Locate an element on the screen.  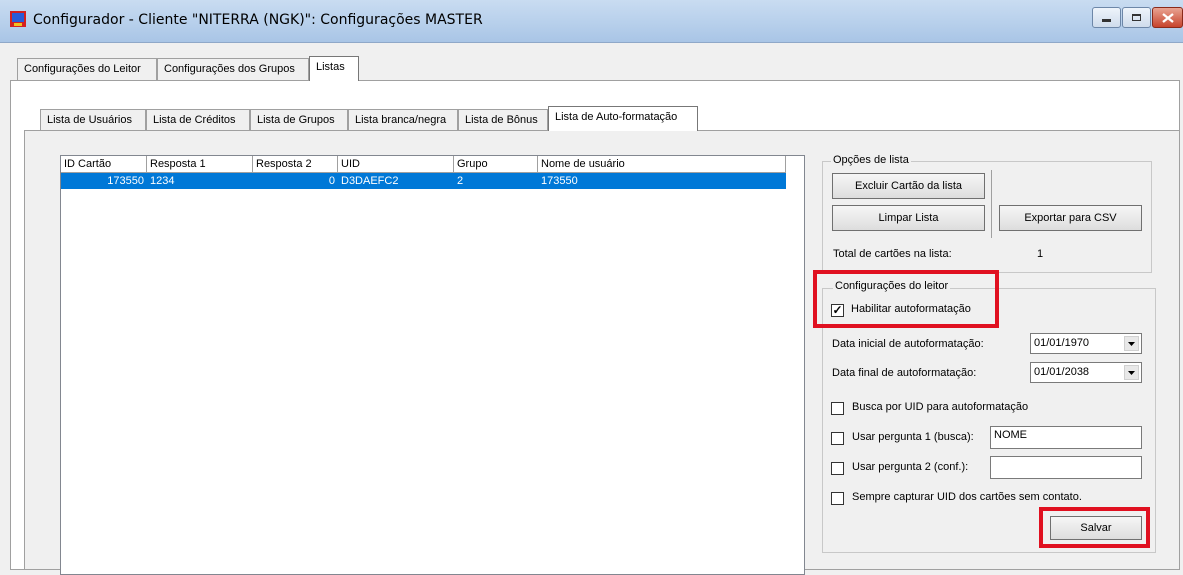
use-question2-label: Usar pergunta 2 (conf.): is located at coordinates (910, 467).